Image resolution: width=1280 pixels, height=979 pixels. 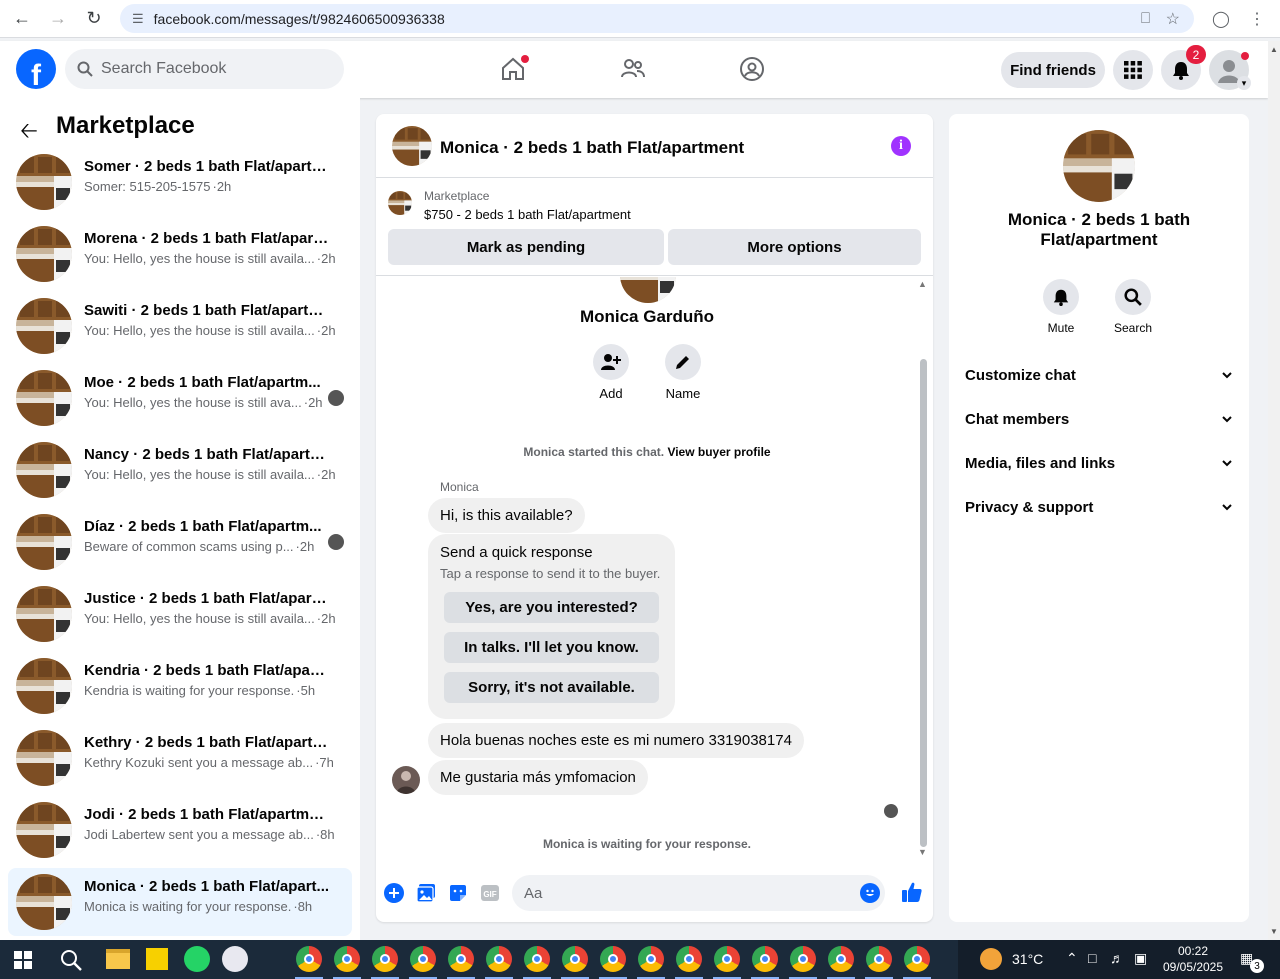 What do you see at coordinates (611, 372) in the screenshot?
I see `add-action: Add` at bounding box center [611, 372].